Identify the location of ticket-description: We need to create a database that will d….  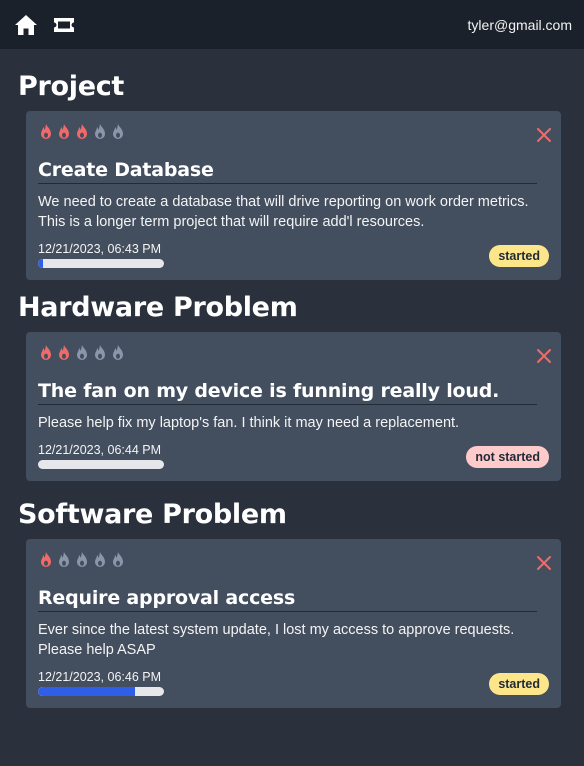
(283, 212).